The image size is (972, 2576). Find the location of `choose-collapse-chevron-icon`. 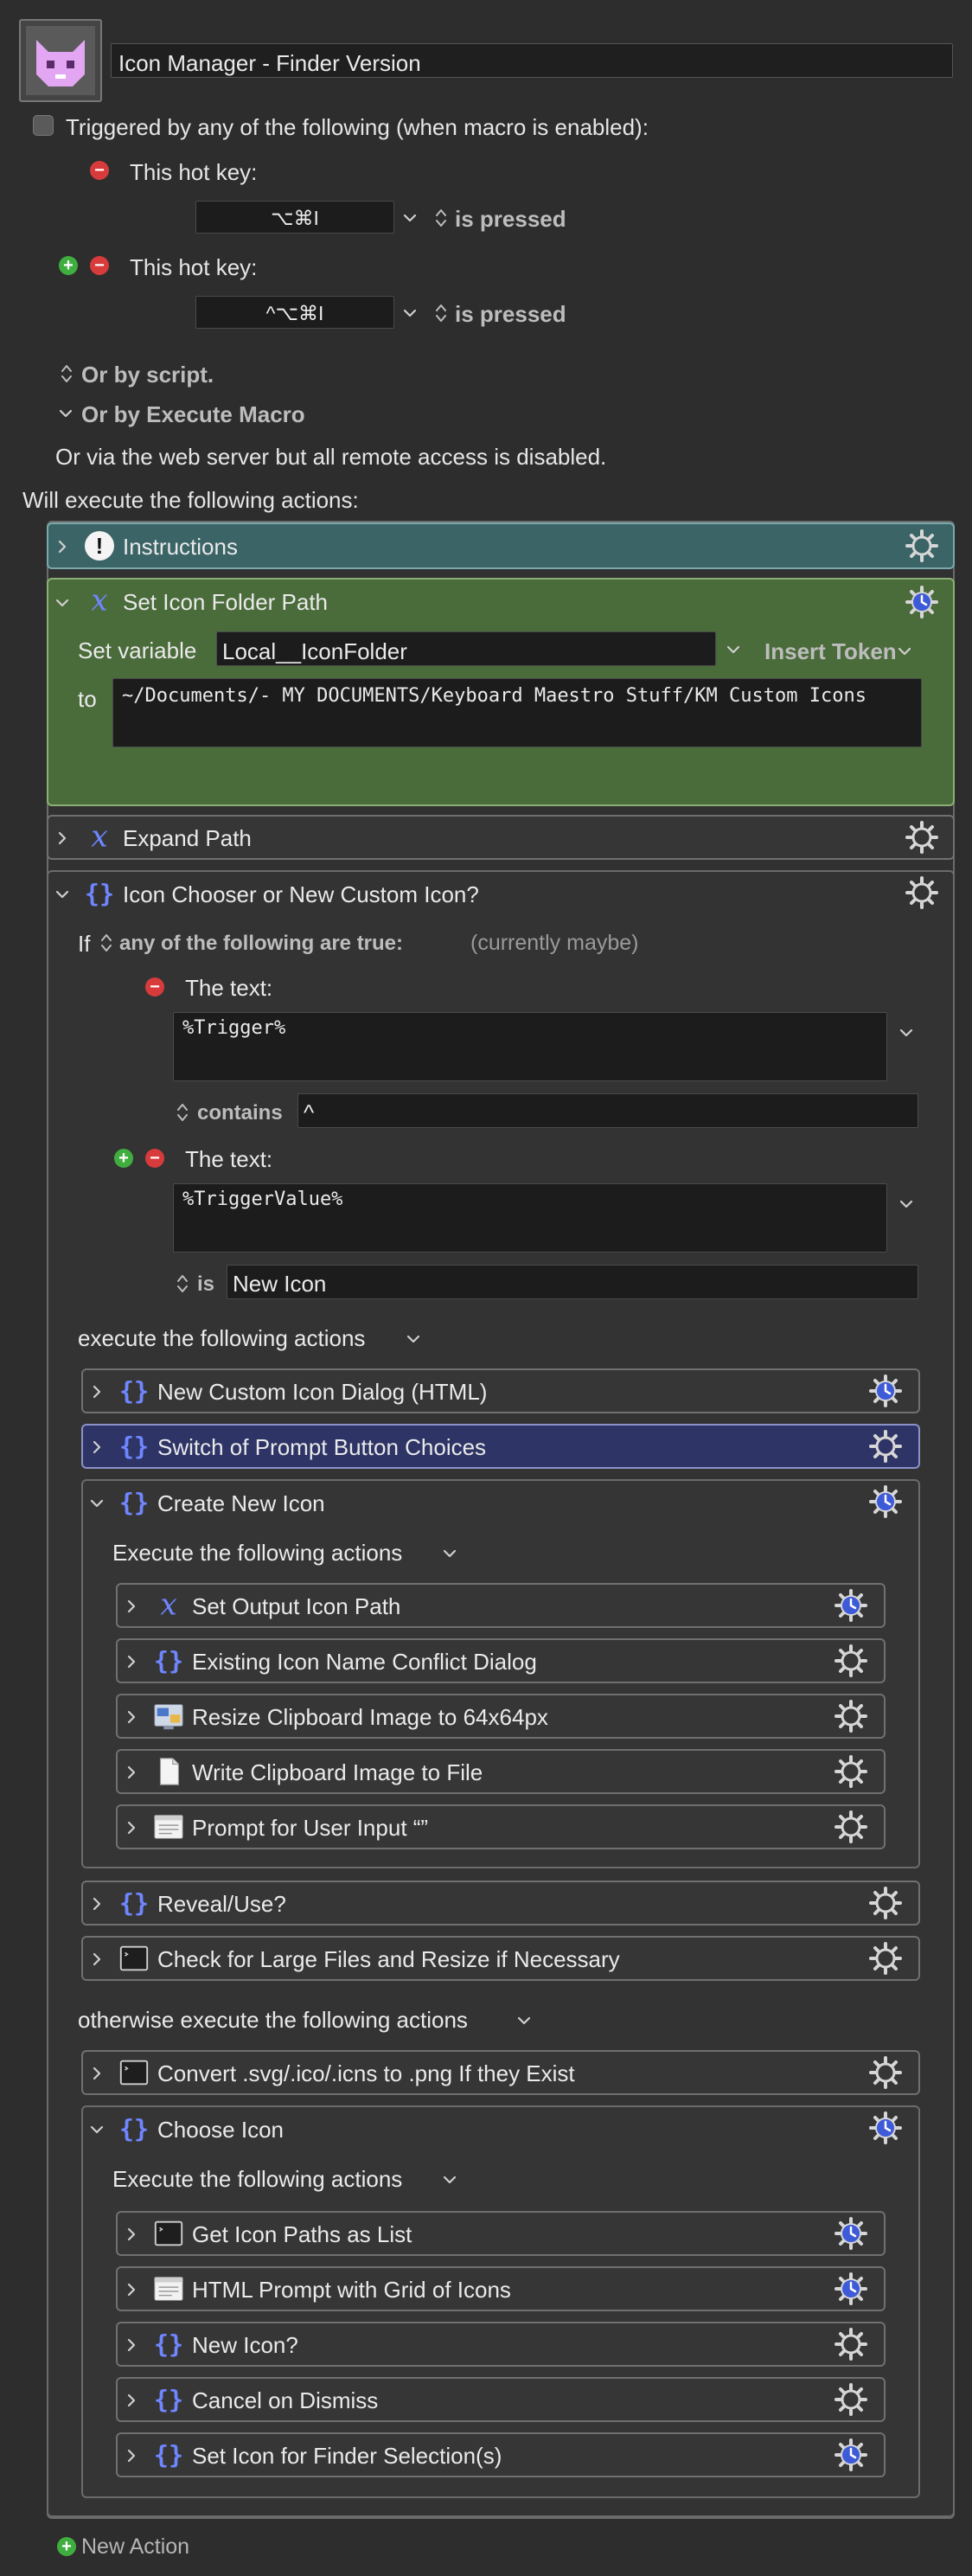

choose-collapse-chevron-icon is located at coordinates (97, 2129).